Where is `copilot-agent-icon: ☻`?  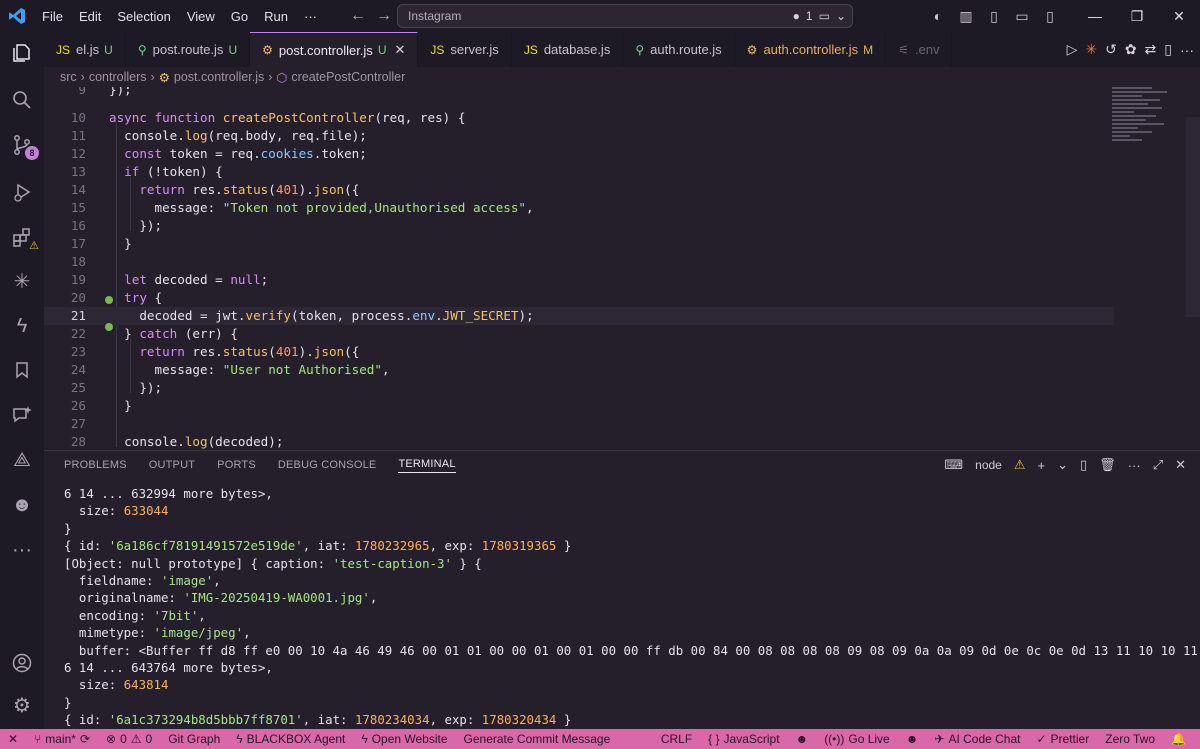 copilot-agent-icon: ☻ is located at coordinates (22, 505).